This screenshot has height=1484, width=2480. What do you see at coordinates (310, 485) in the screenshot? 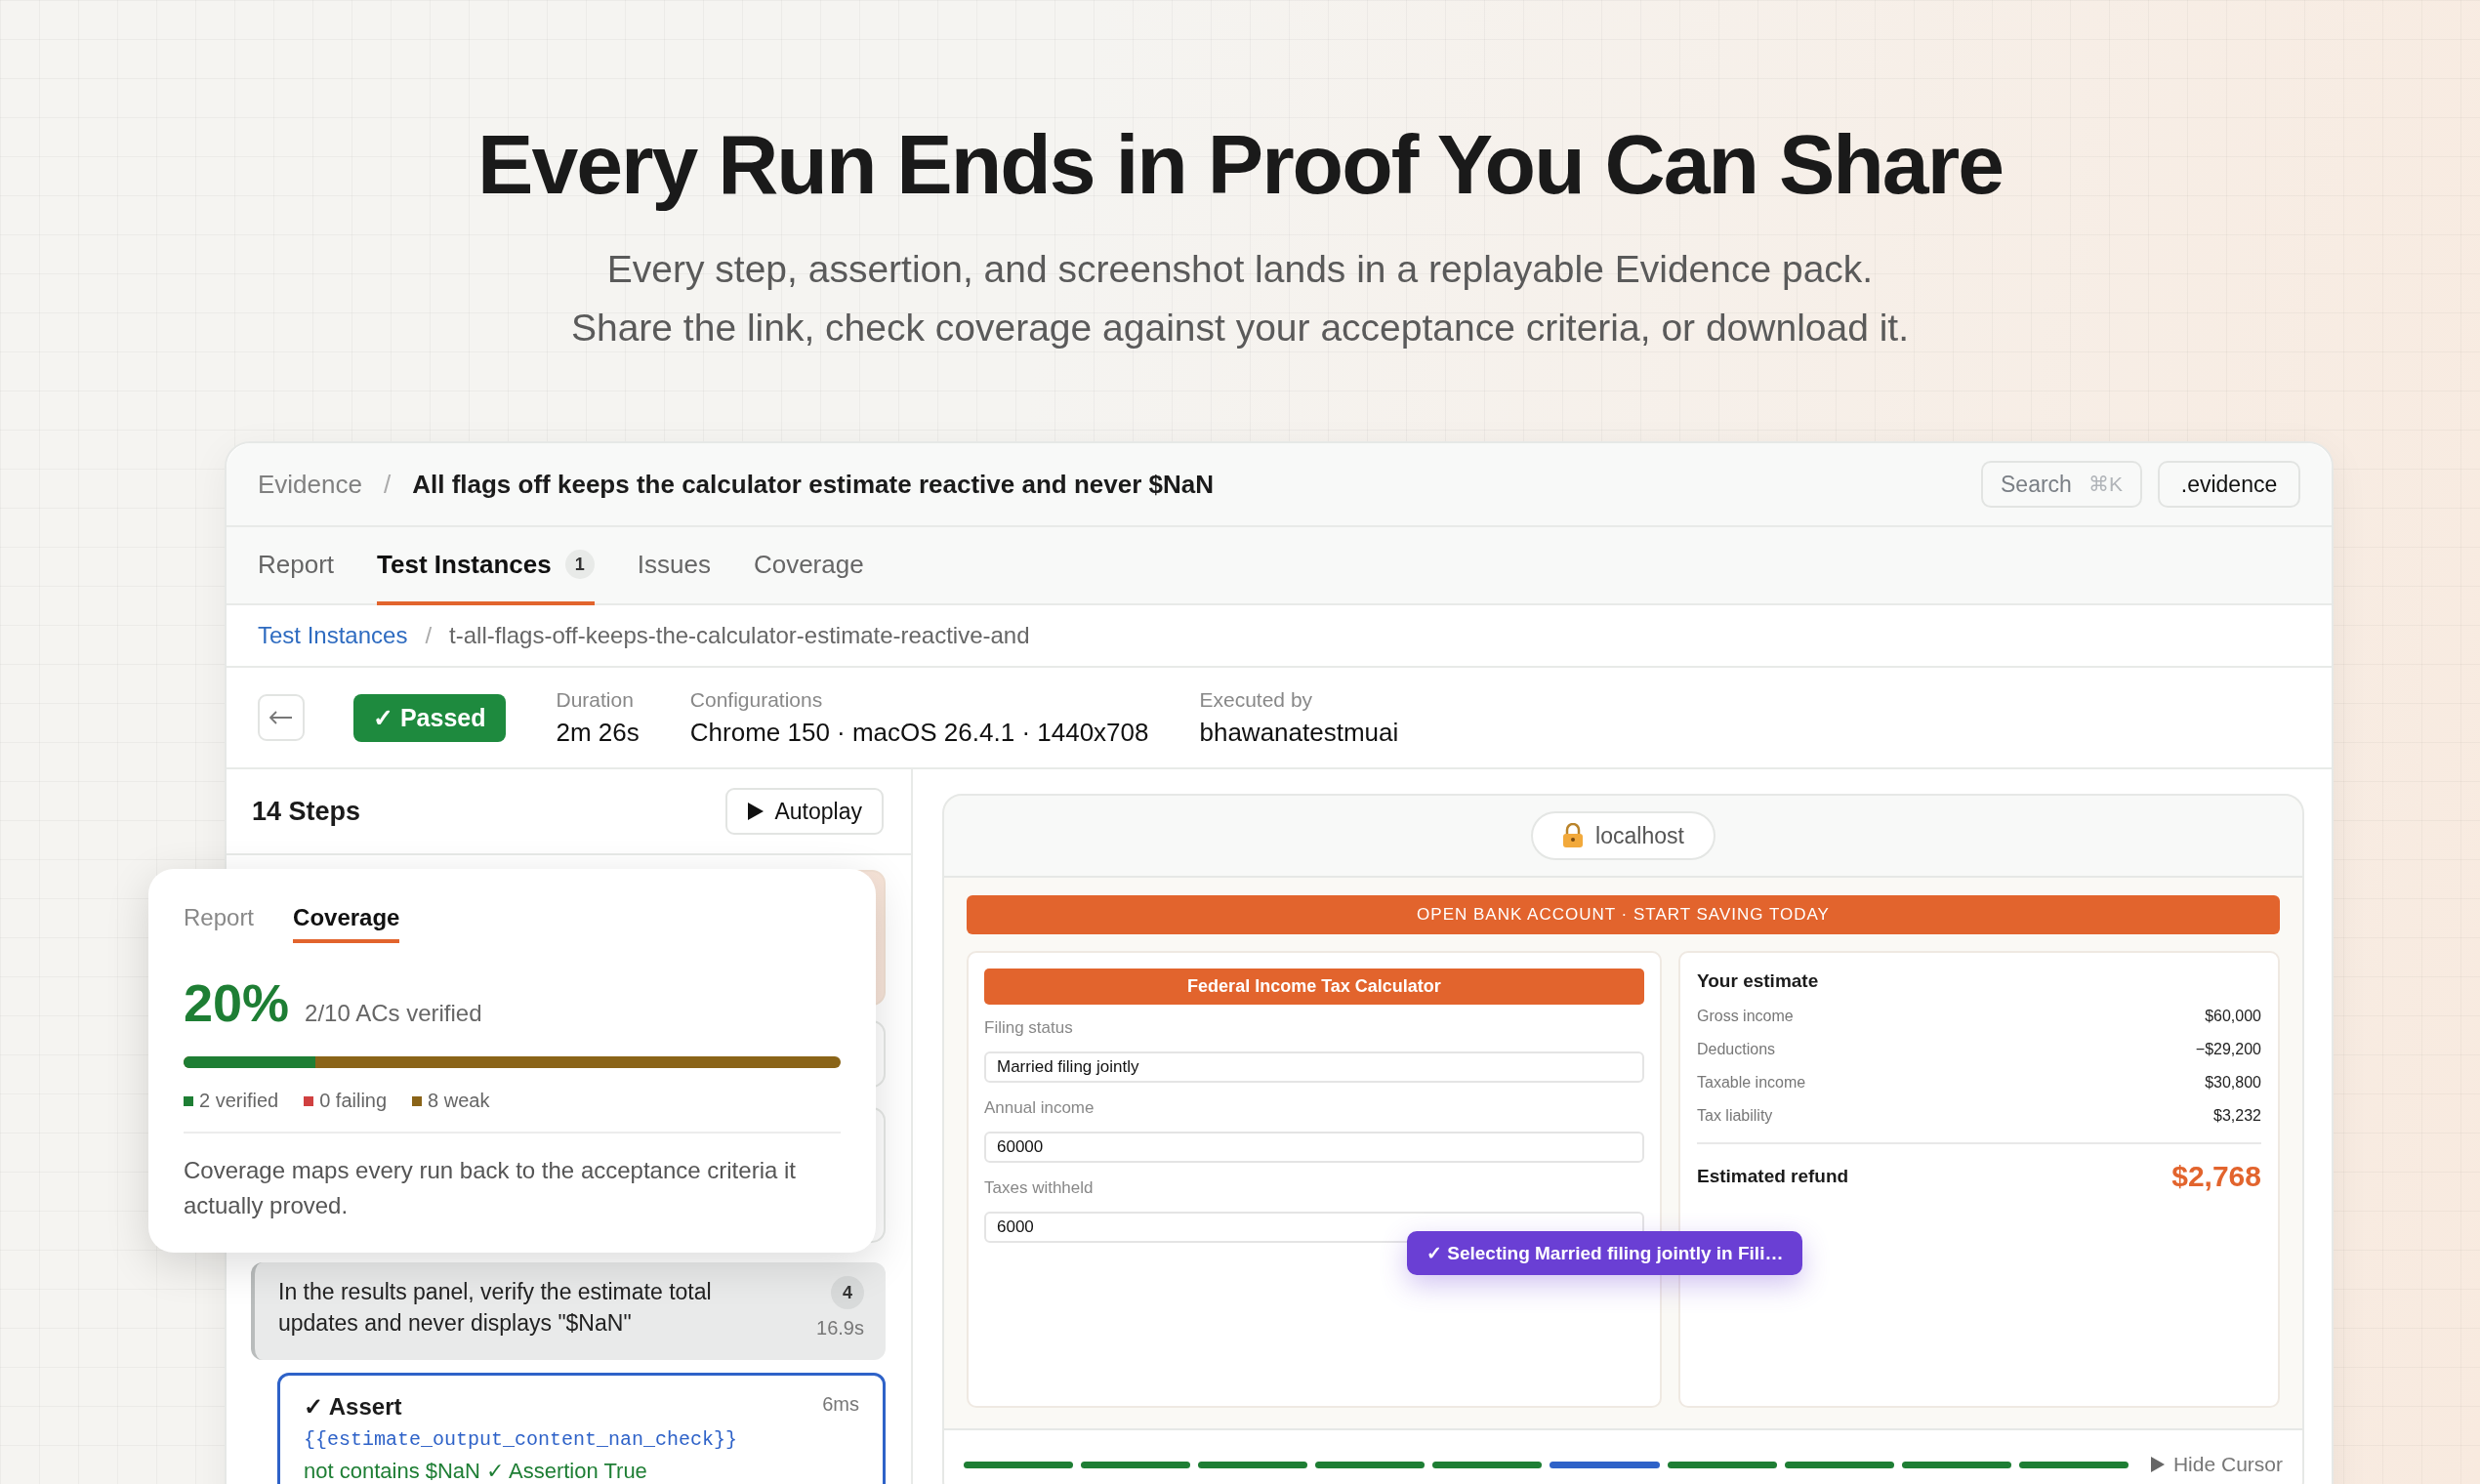
I see `breadcrumb-link: Evidence` at bounding box center [310, 485].